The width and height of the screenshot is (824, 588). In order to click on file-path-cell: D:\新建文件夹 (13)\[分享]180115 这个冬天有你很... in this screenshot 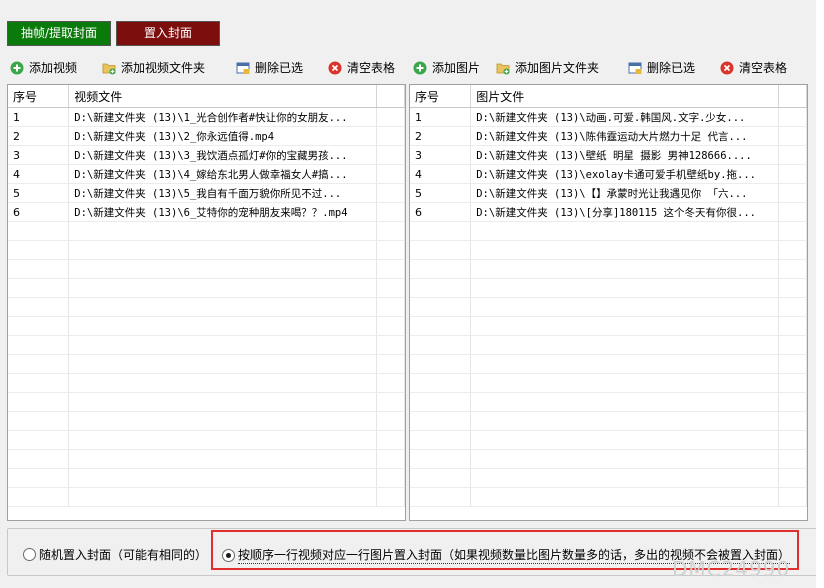, I will do `click(625, 212)`.